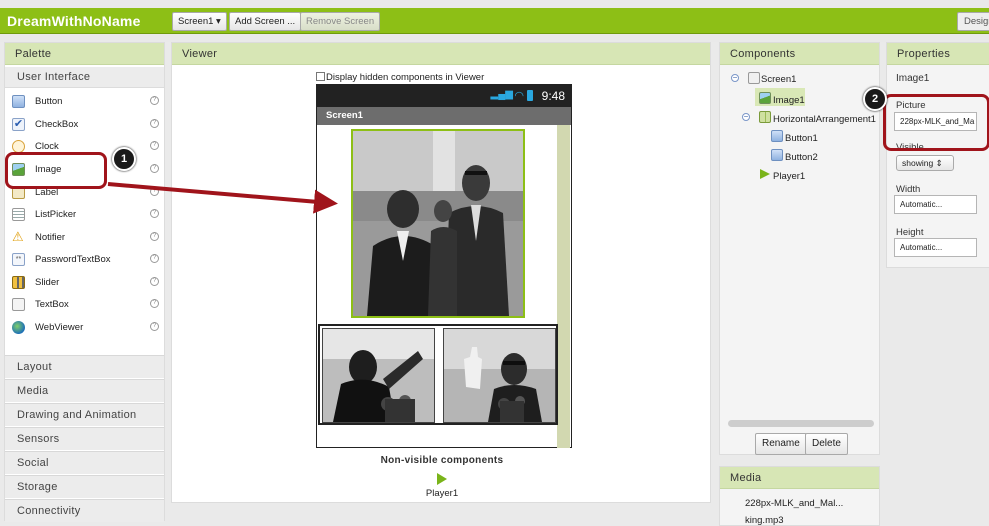  What do you see at coordinates (875, 99) in the screenshot?
I see `step-badge-2: 2` at bounding box center [875, 99].